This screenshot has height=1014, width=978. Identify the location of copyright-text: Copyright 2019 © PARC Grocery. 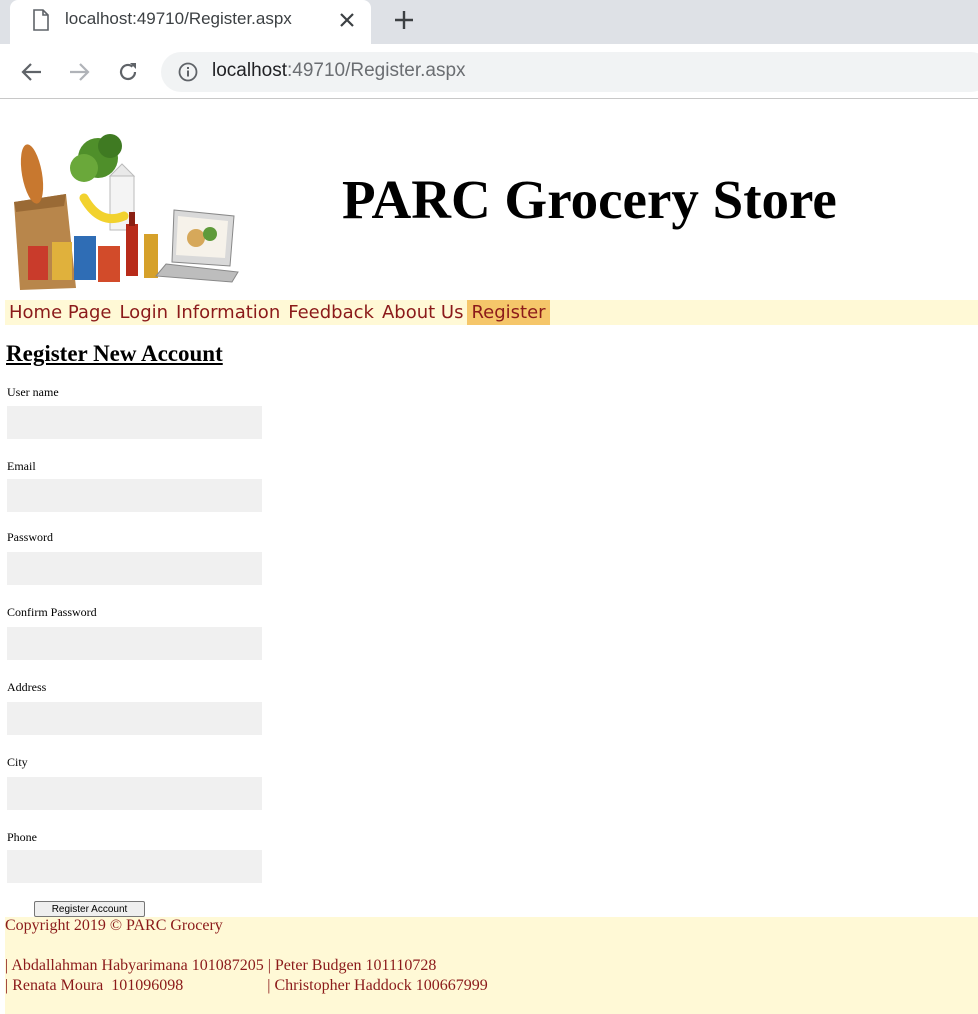
(114, 925).